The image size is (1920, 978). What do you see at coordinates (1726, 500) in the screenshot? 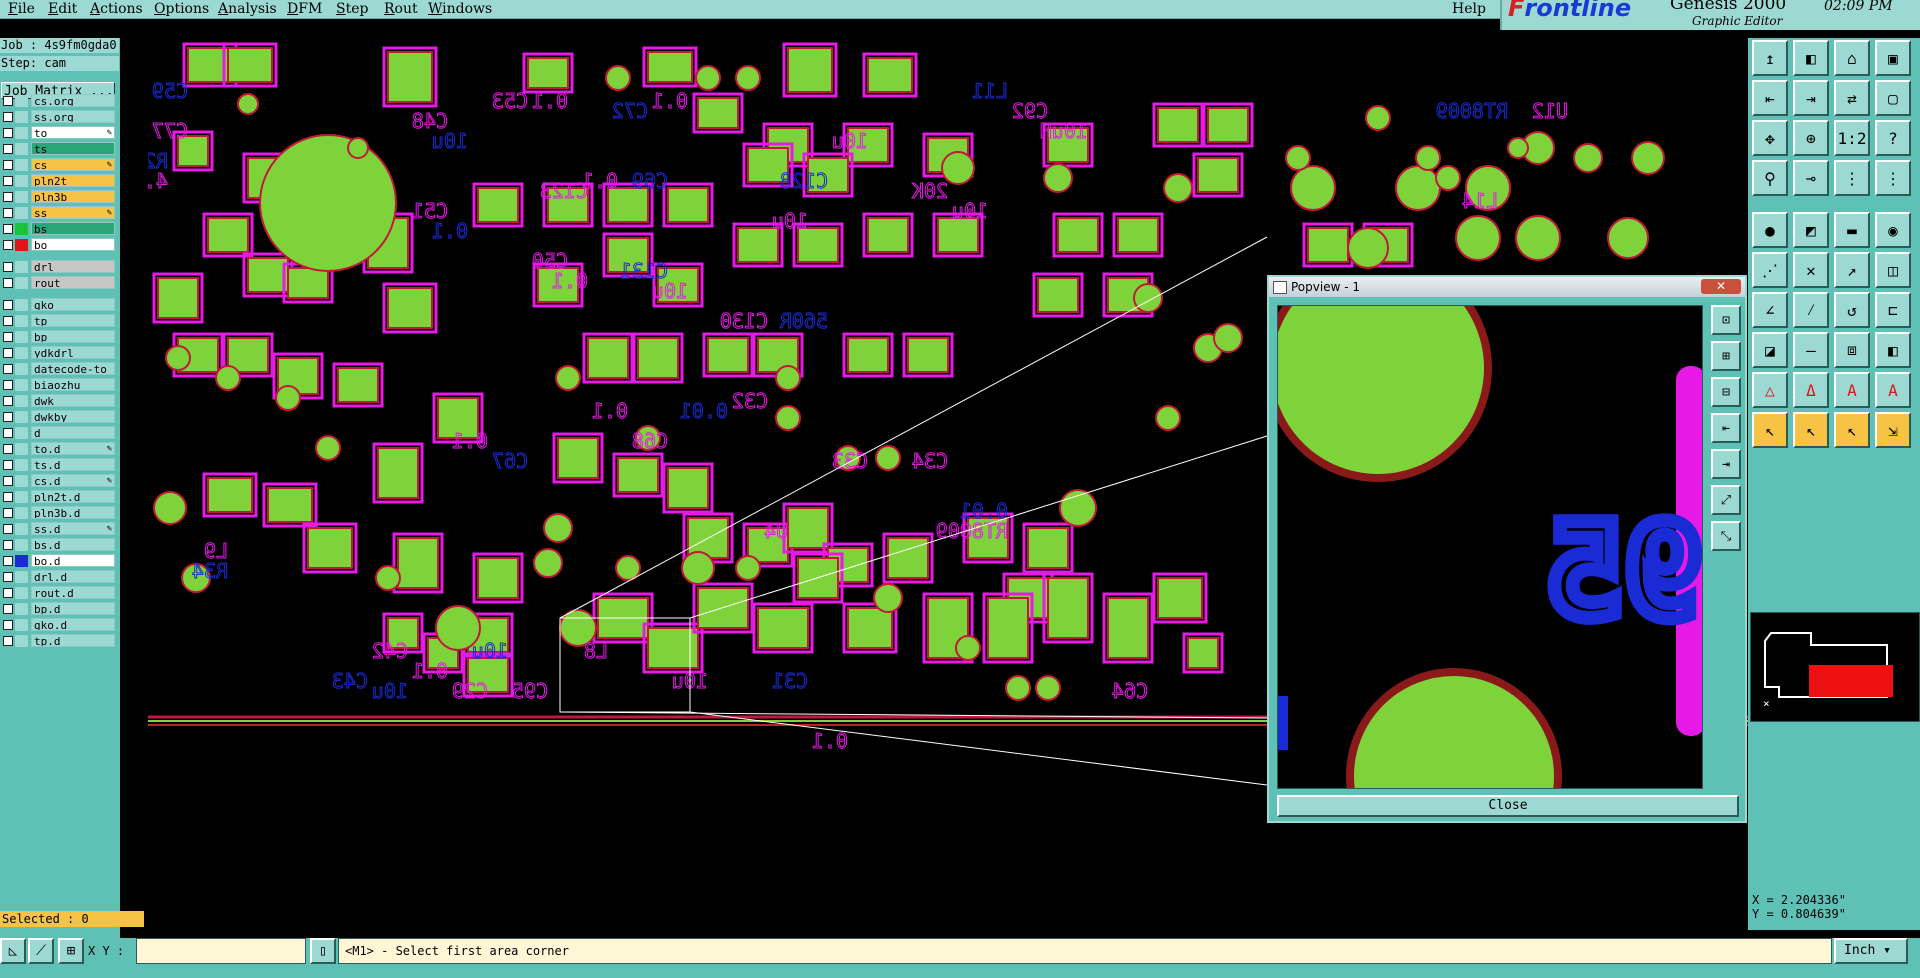
I see `popview-expand-icon: ⤢` at bounding box center [1726, 500].